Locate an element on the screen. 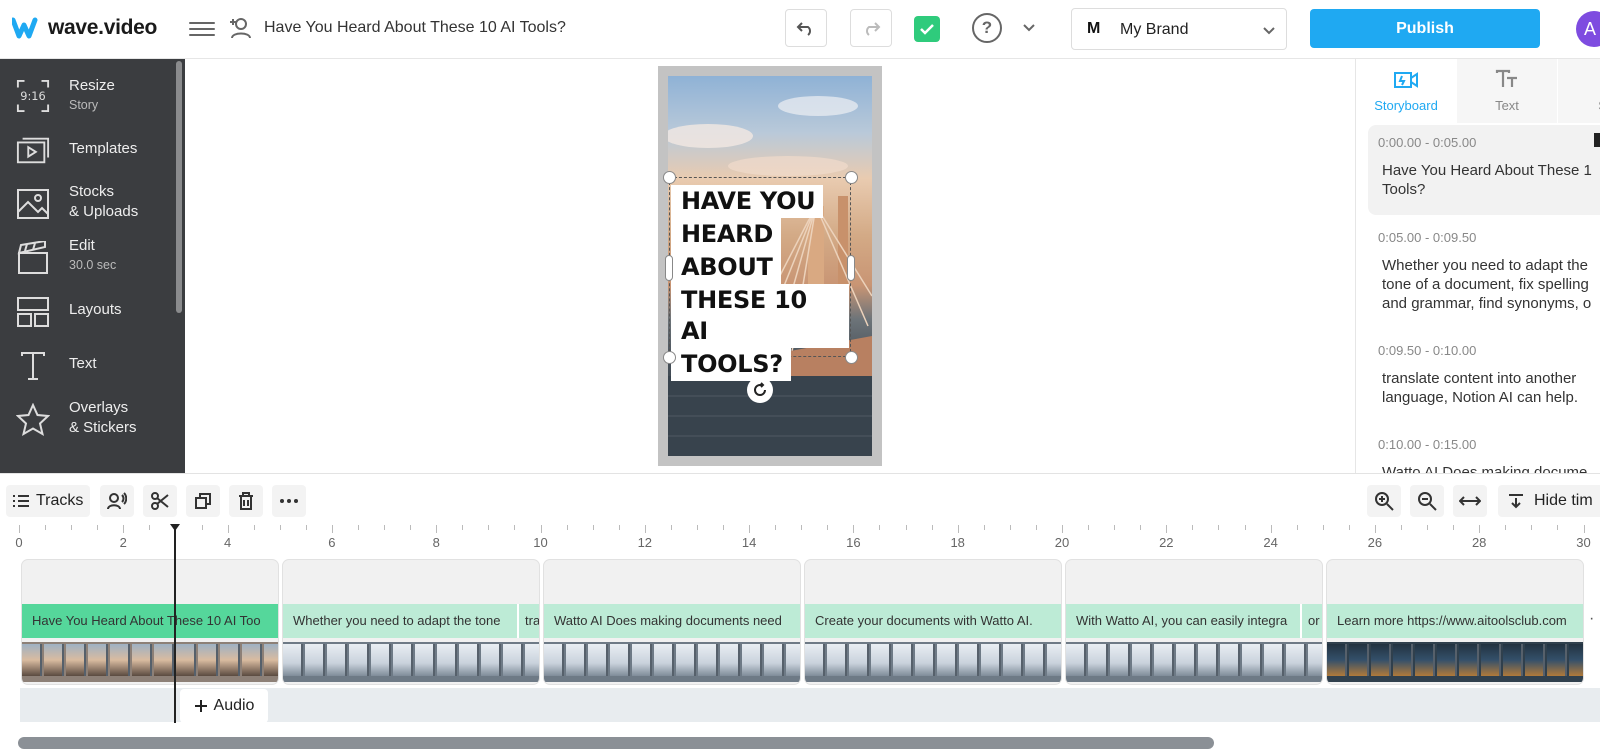 This screenshot has height=749, width=1600. timeline-clip: Learn more https://www.aitoolsclub.com is located at coordinates (1455, 622).